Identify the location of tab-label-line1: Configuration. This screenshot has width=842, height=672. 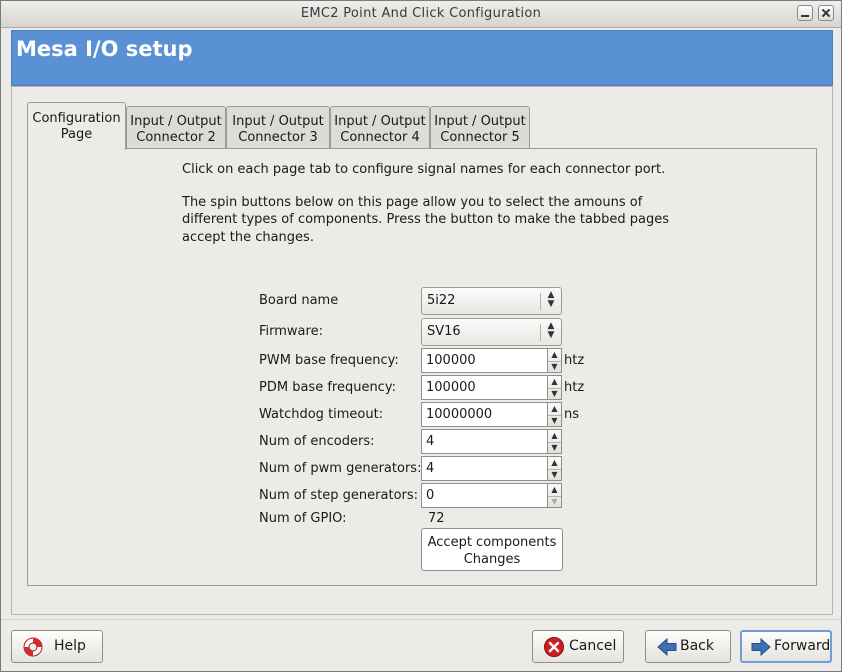
(76, 118).